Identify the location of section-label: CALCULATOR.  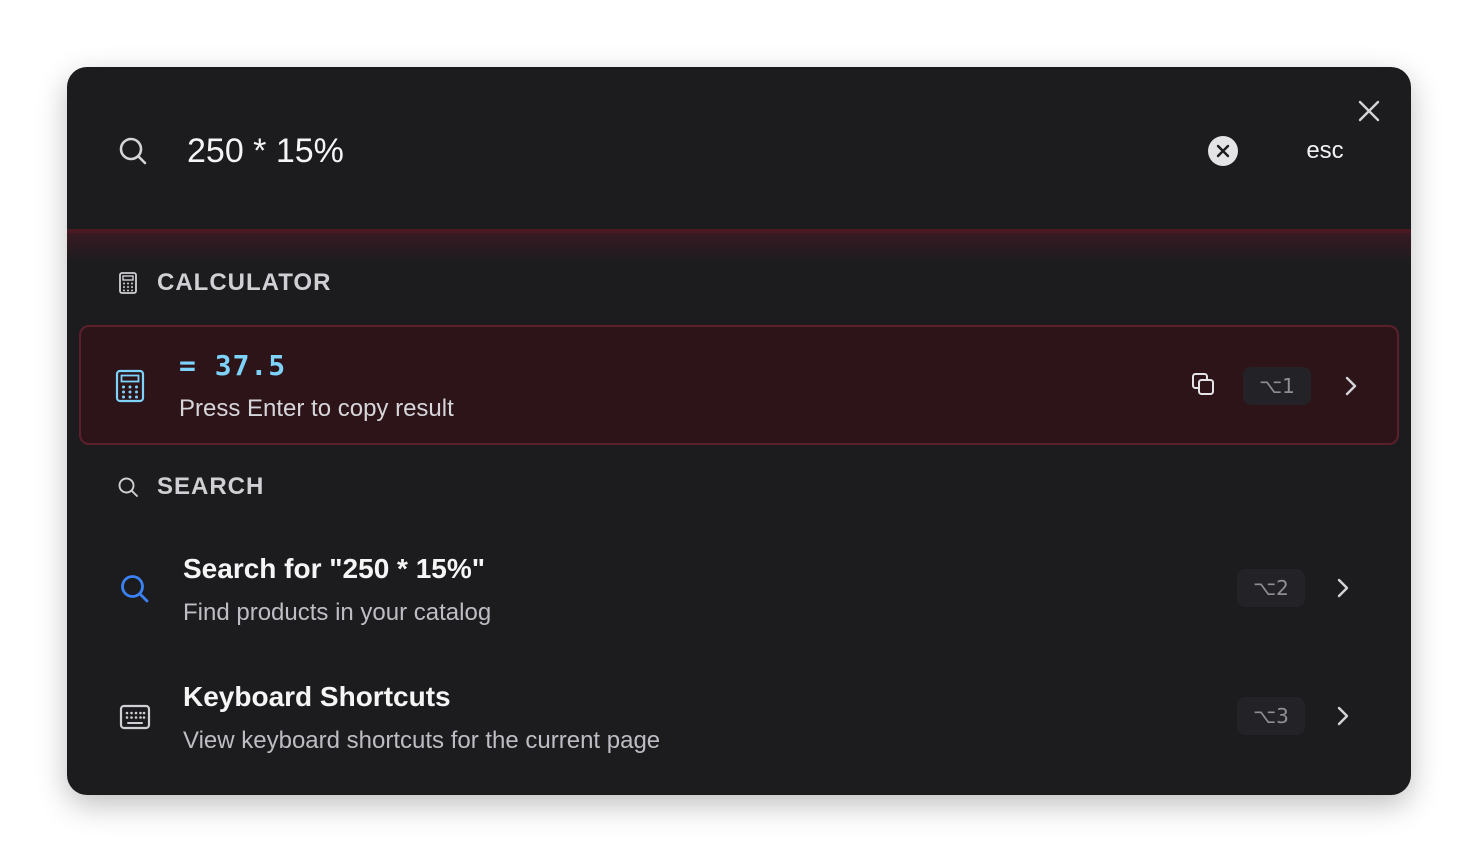
(244, 282).